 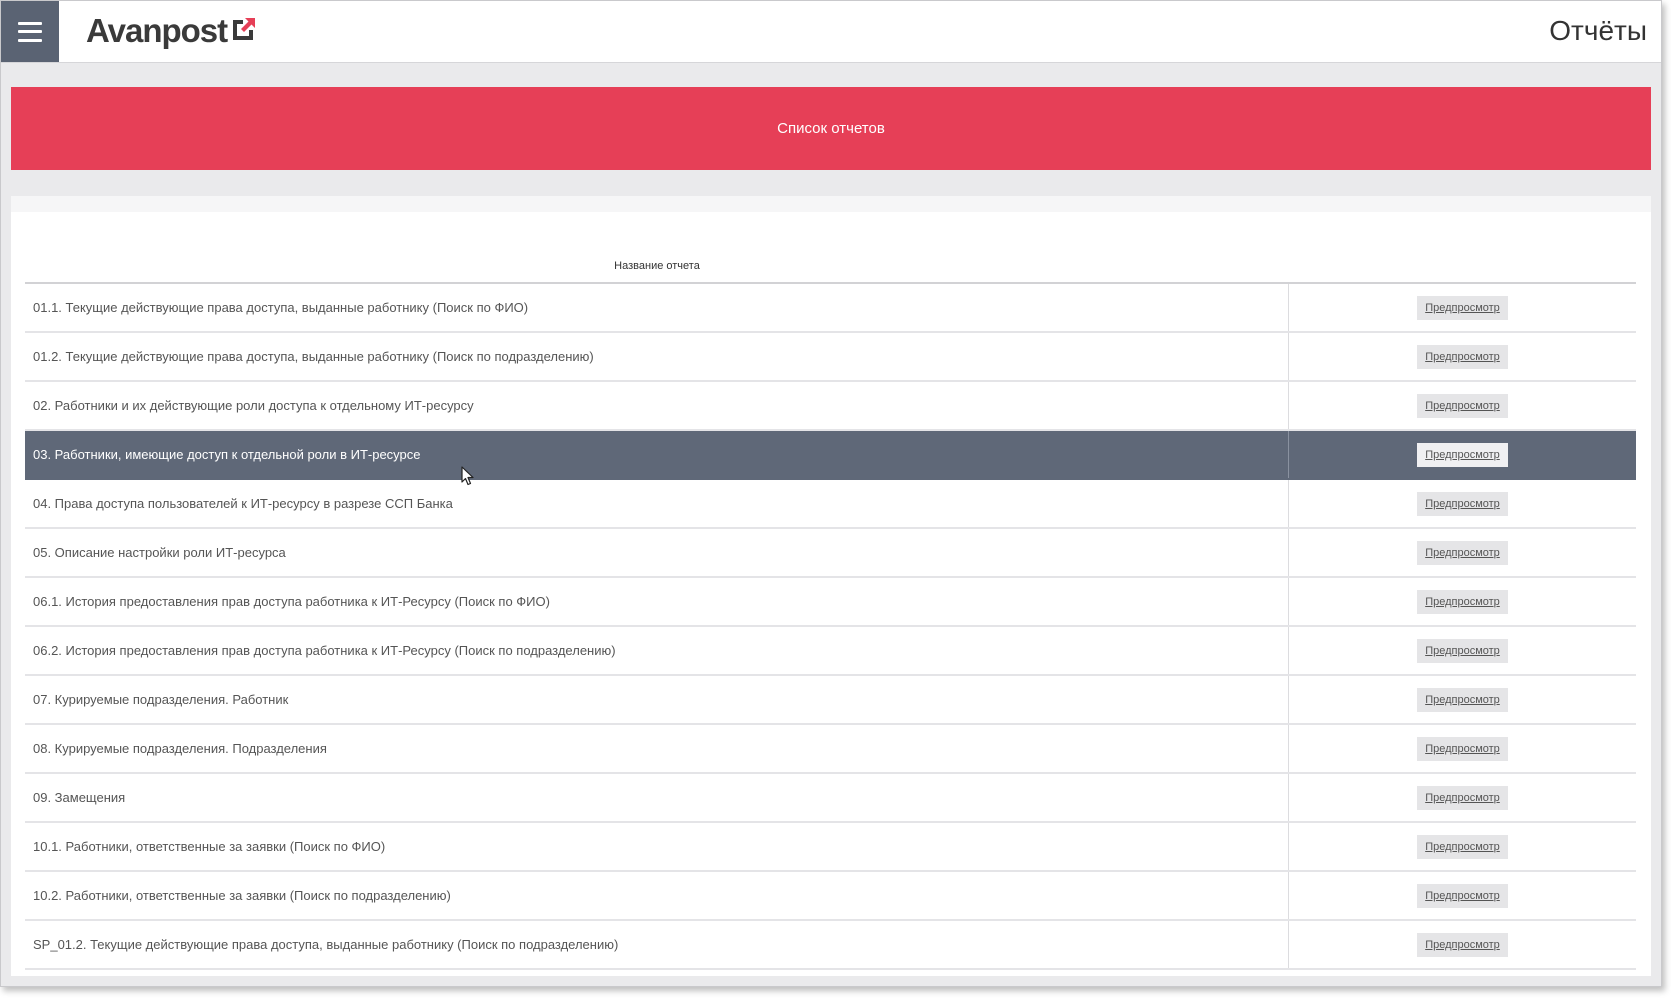 I want to click on logo: Avanpost, so click(x=171, y=31).